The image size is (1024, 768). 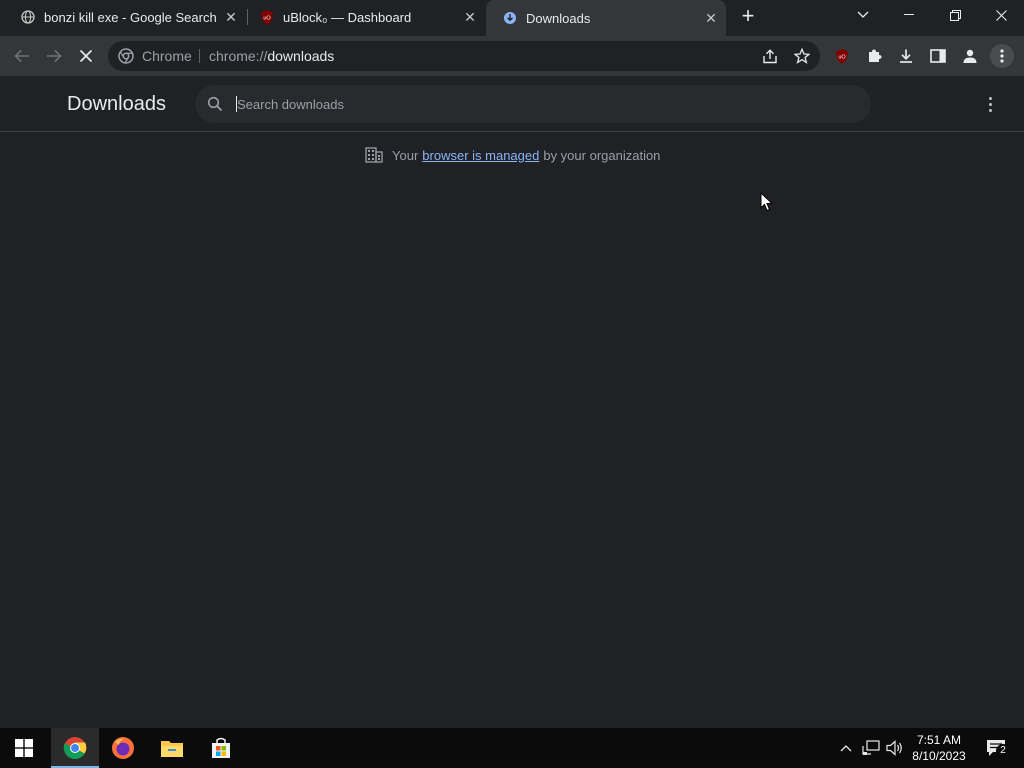 I want to click on volume-button, so click(x=895, y=748).